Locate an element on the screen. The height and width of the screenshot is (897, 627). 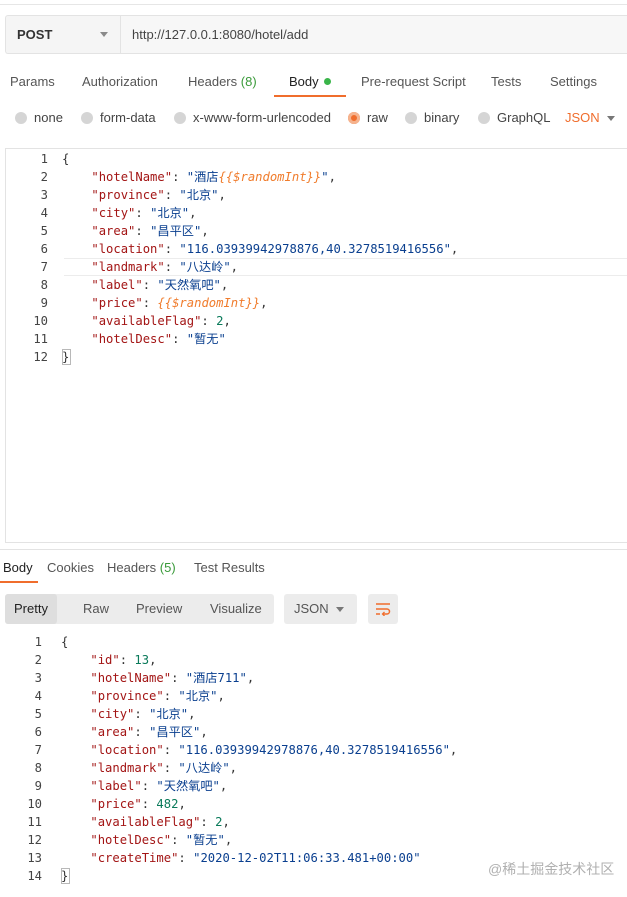
json-string: "2020-12-02T11:06:33.481+00:00" is located at coordinates (307, 858).